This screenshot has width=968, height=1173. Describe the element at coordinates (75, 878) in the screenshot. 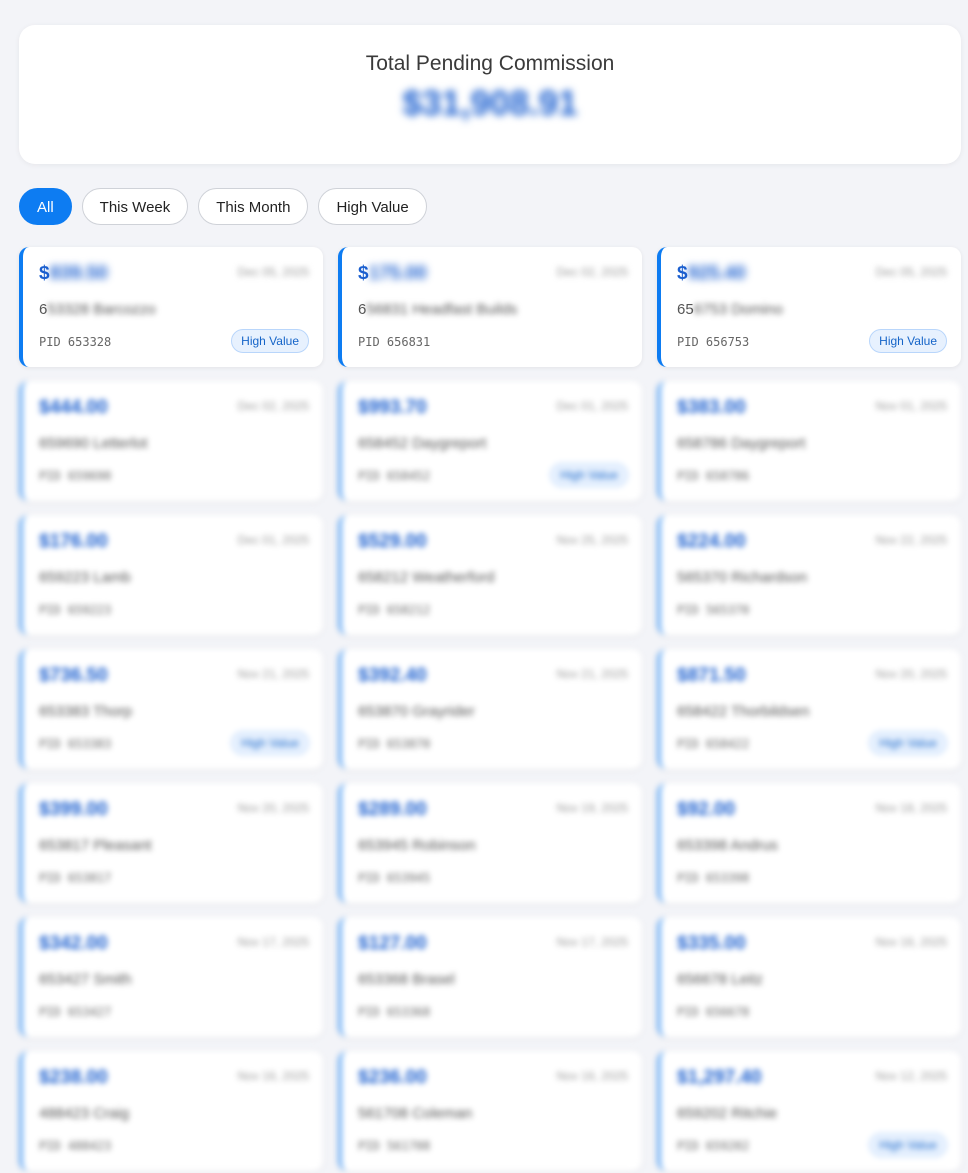

I see `property-id: PID 653817` at that location.